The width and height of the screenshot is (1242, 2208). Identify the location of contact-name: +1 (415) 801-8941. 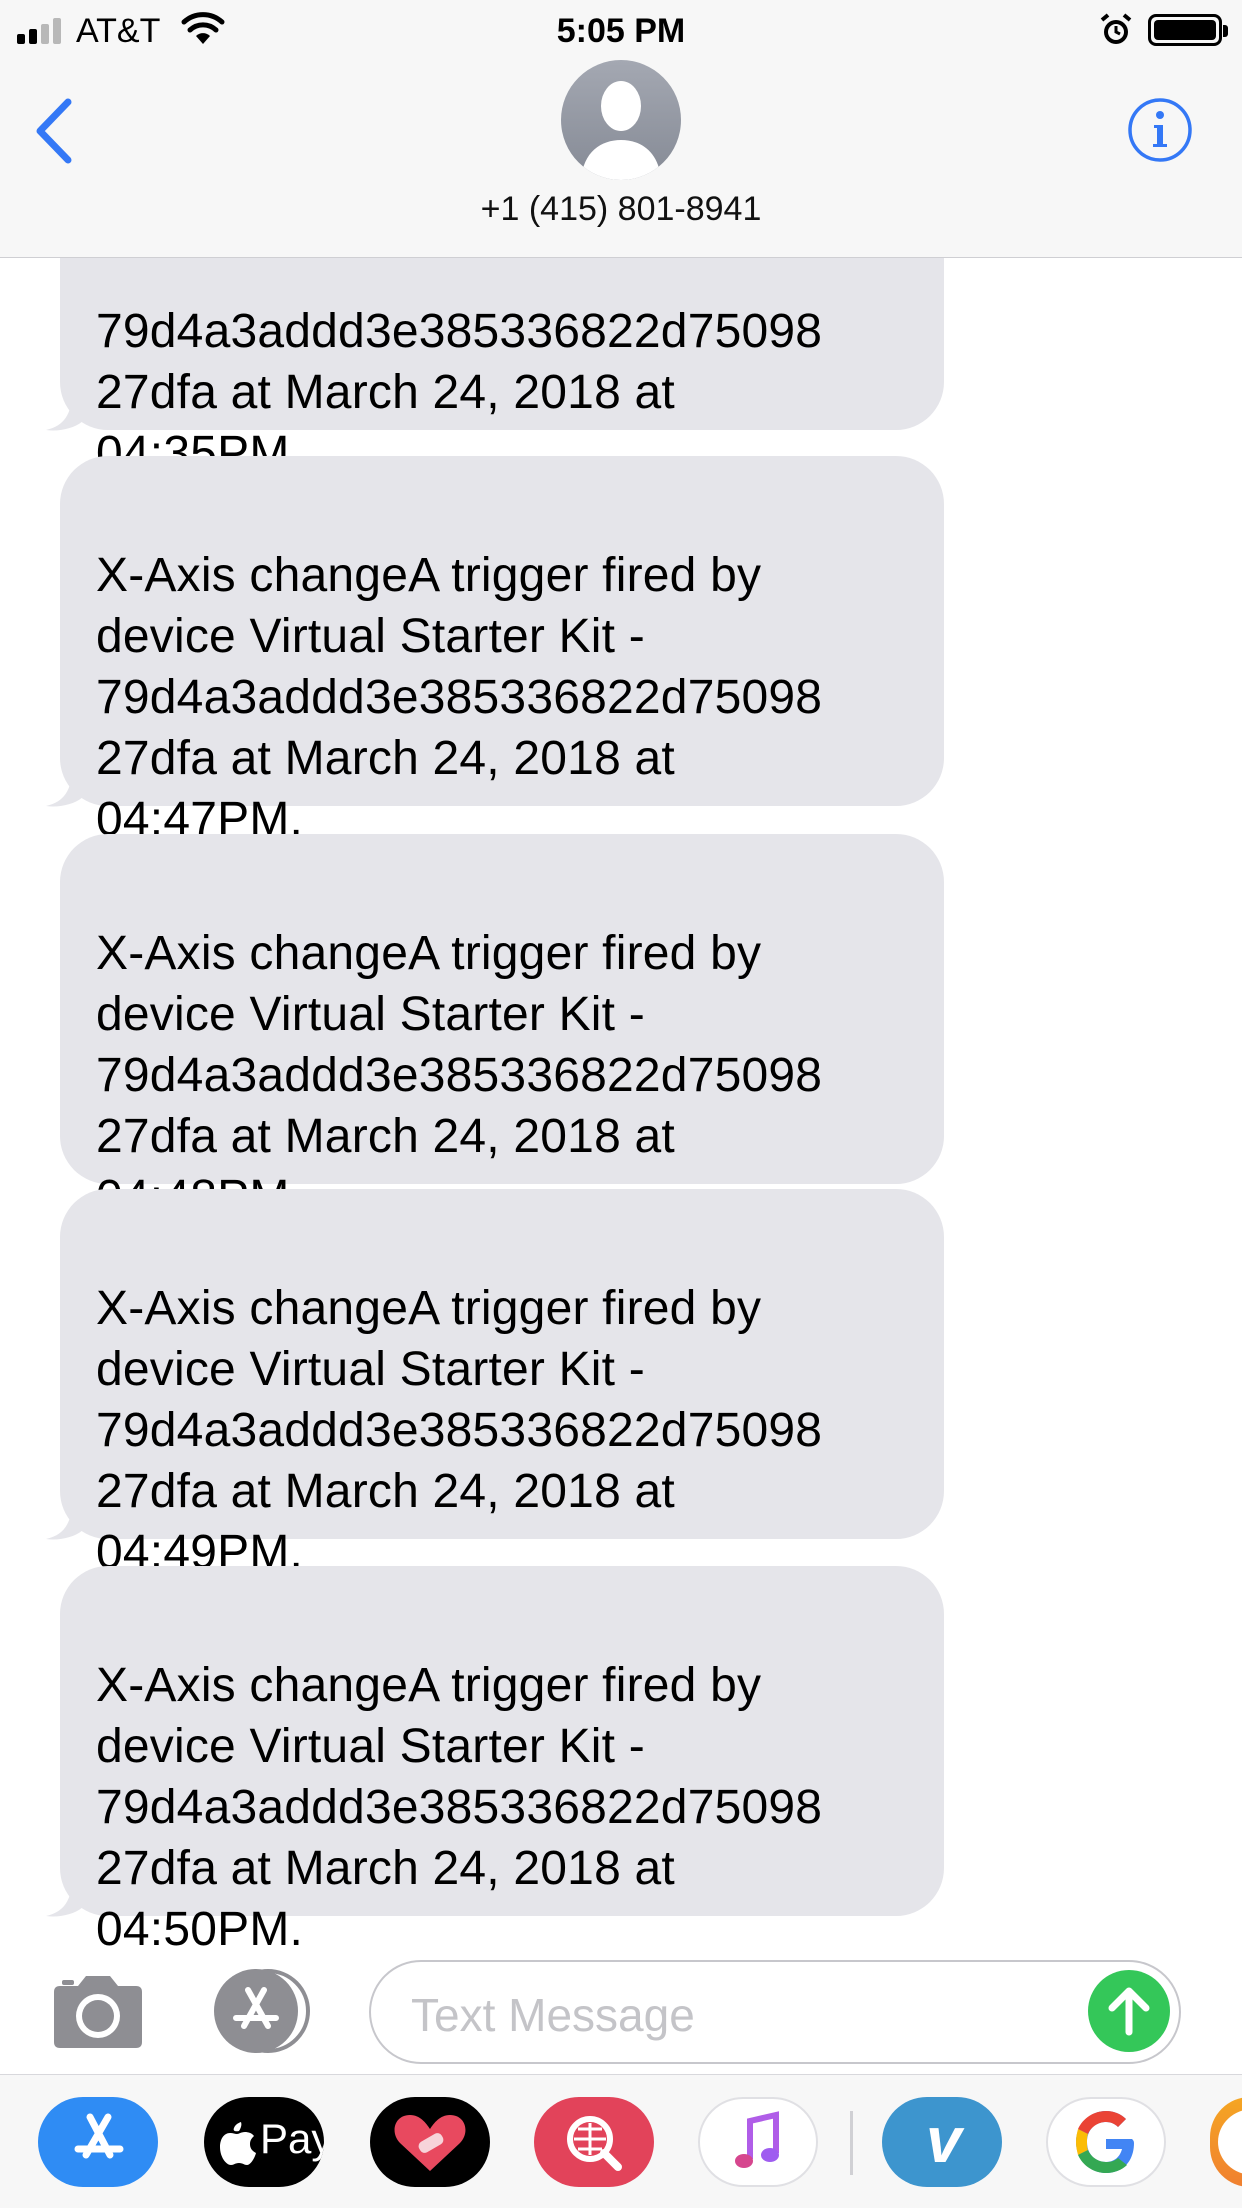
(621, 209).